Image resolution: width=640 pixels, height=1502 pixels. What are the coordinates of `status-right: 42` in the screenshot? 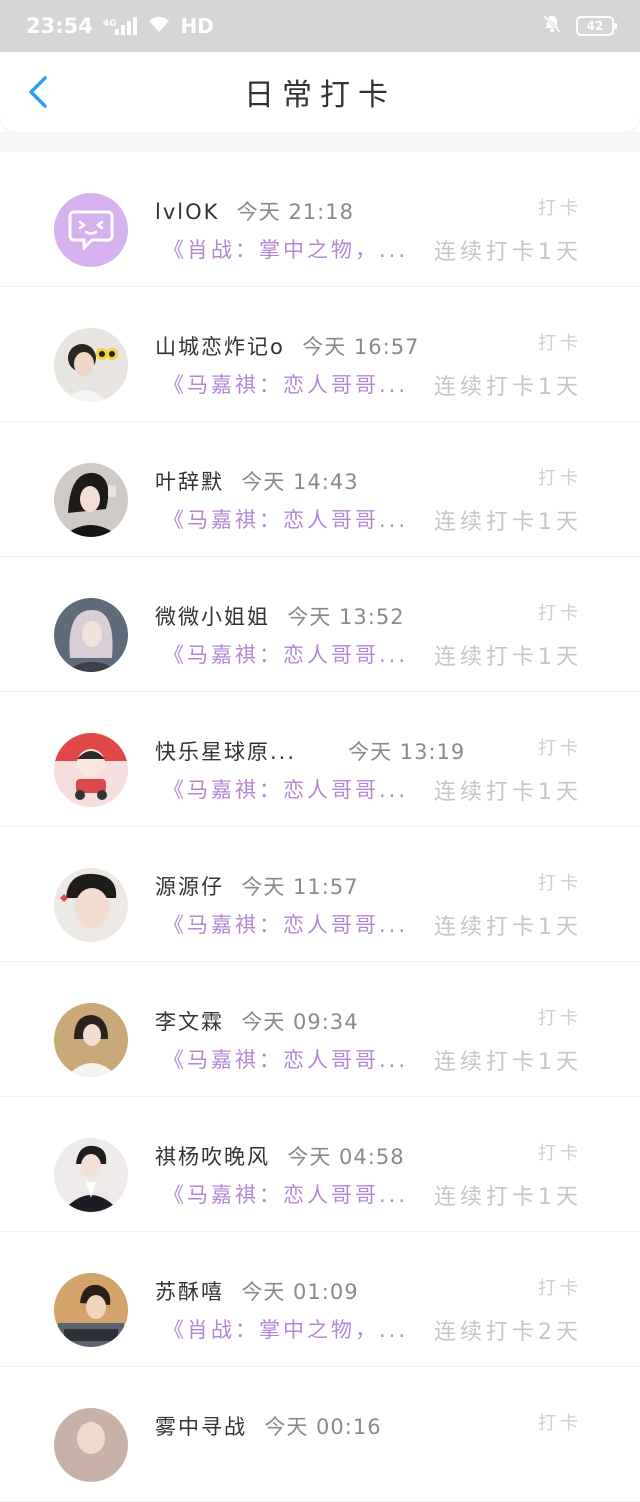 It's located at (579, 26).